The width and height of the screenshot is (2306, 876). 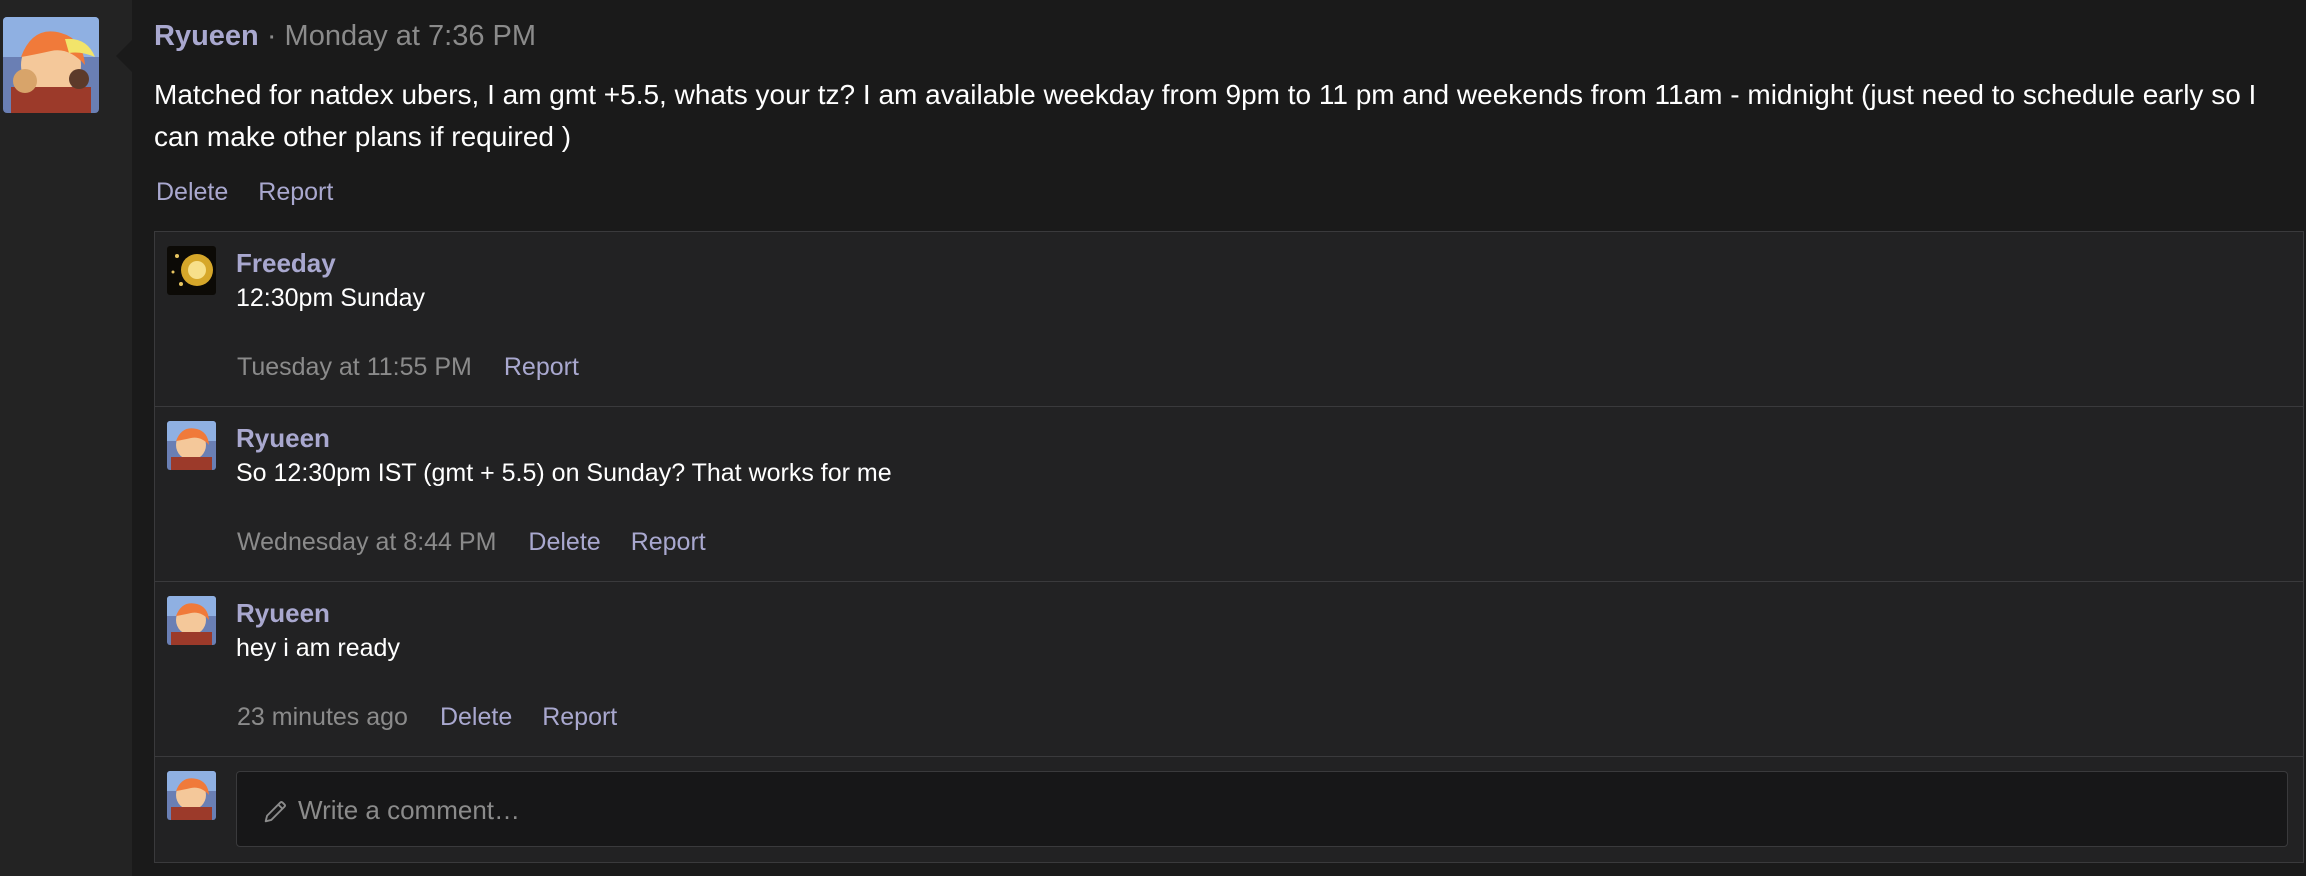 I want to click on left-rail, so click(x=66, y=438).